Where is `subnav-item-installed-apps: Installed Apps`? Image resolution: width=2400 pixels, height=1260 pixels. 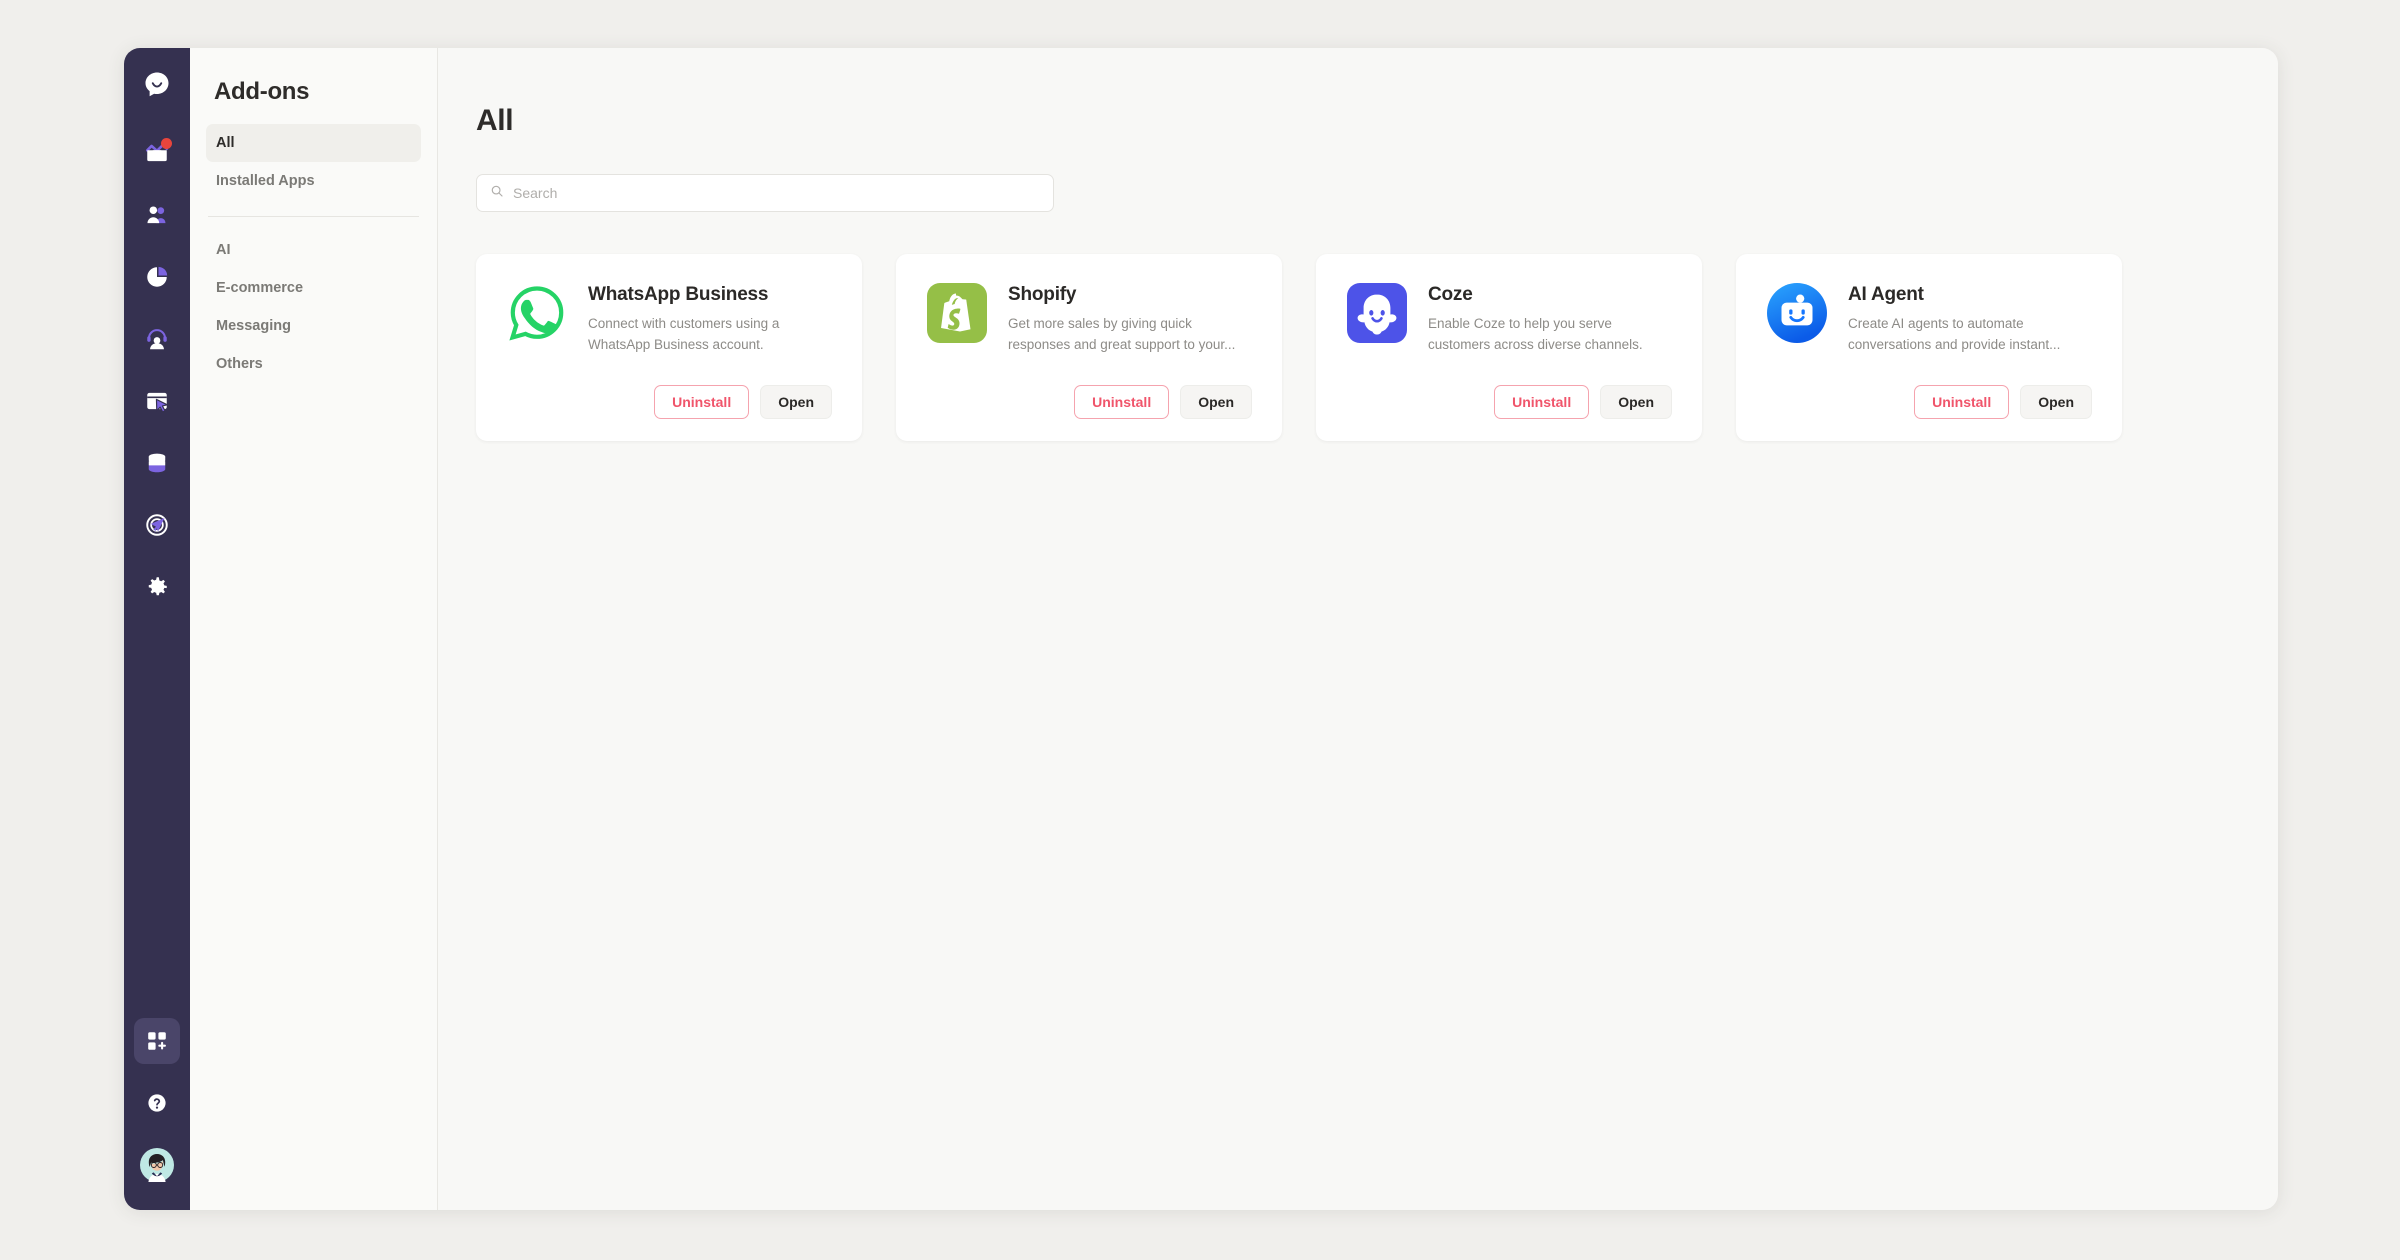
subnav-item-installed-apps: Installed Apps is located at coordinates (313, 181).